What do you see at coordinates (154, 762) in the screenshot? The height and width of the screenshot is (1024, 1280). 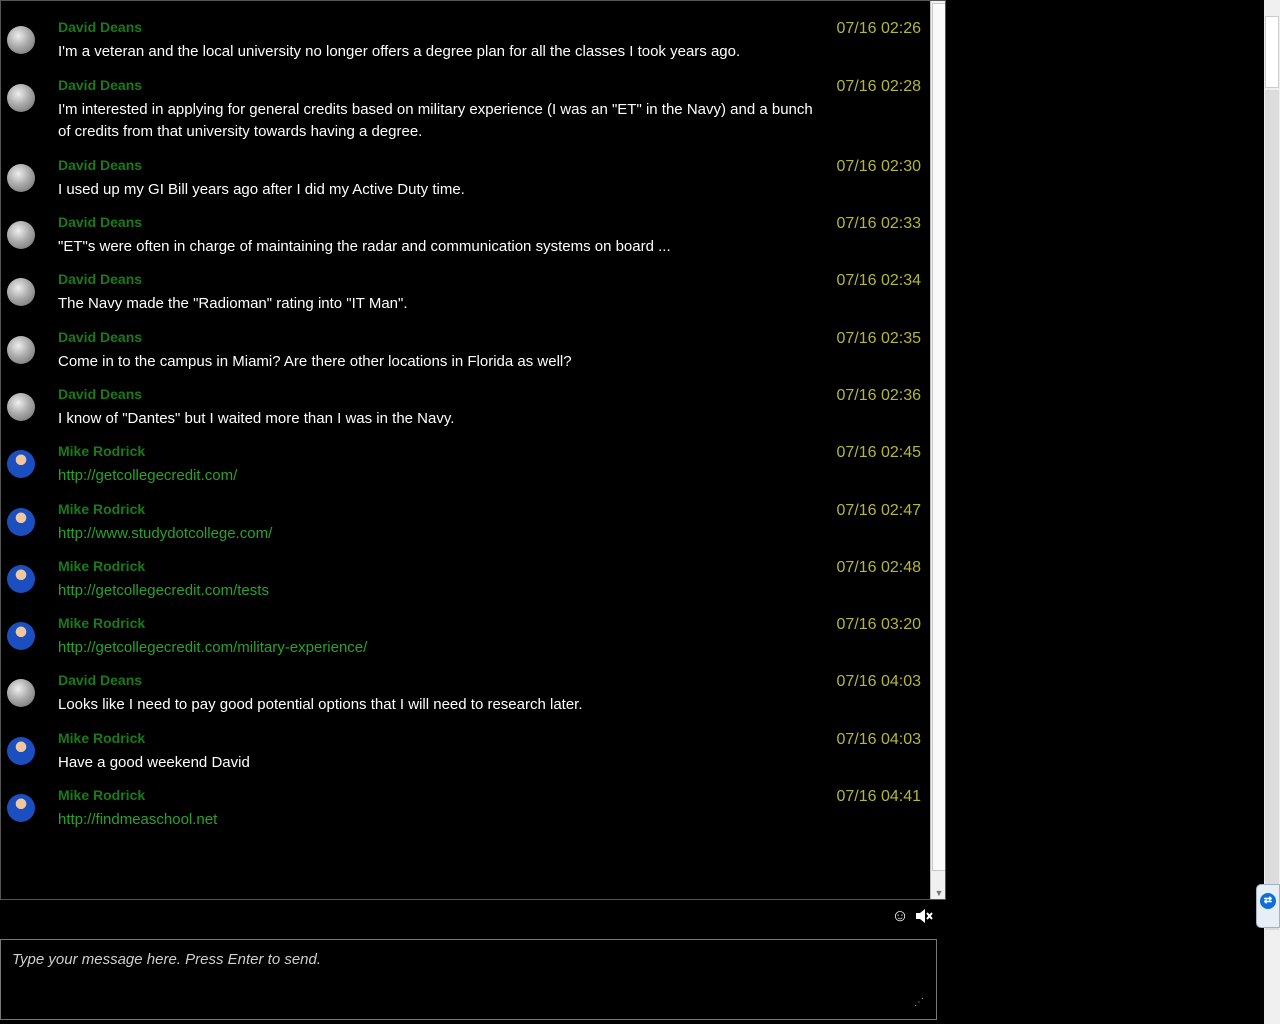 I see `message-text: Have a good weekend David` at bounding box center [154, 762].